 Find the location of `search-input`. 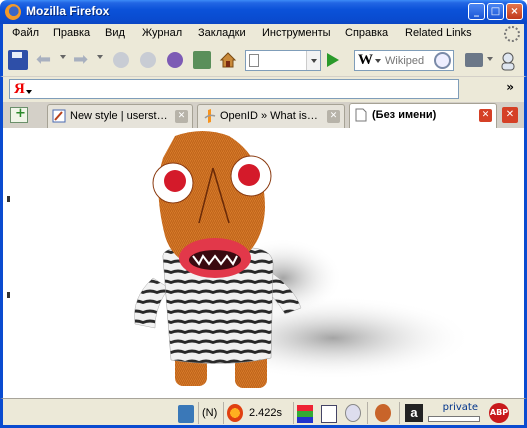

search-input is located at coordinates (408, 60).